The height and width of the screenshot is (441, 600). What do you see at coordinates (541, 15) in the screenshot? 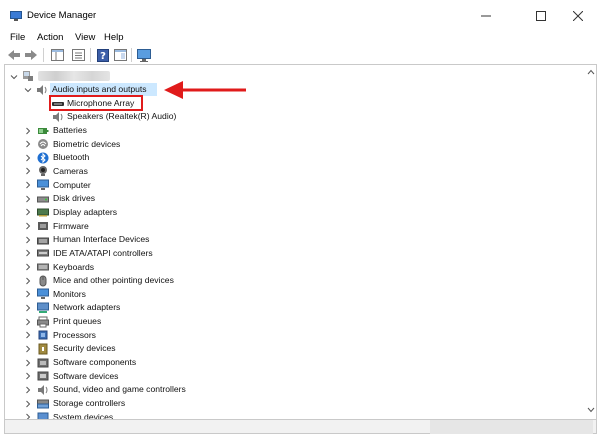
I see `maximize-icon` at bounding box center [541, 15].